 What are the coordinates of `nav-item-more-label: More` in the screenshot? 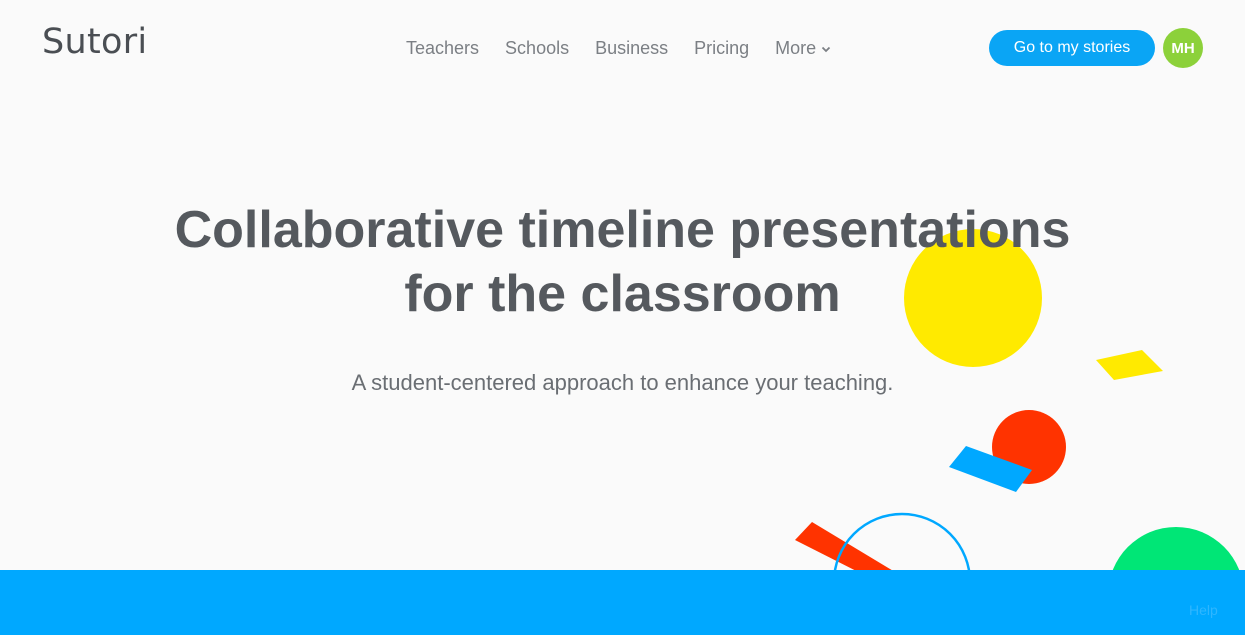 It's located at (796, 48).